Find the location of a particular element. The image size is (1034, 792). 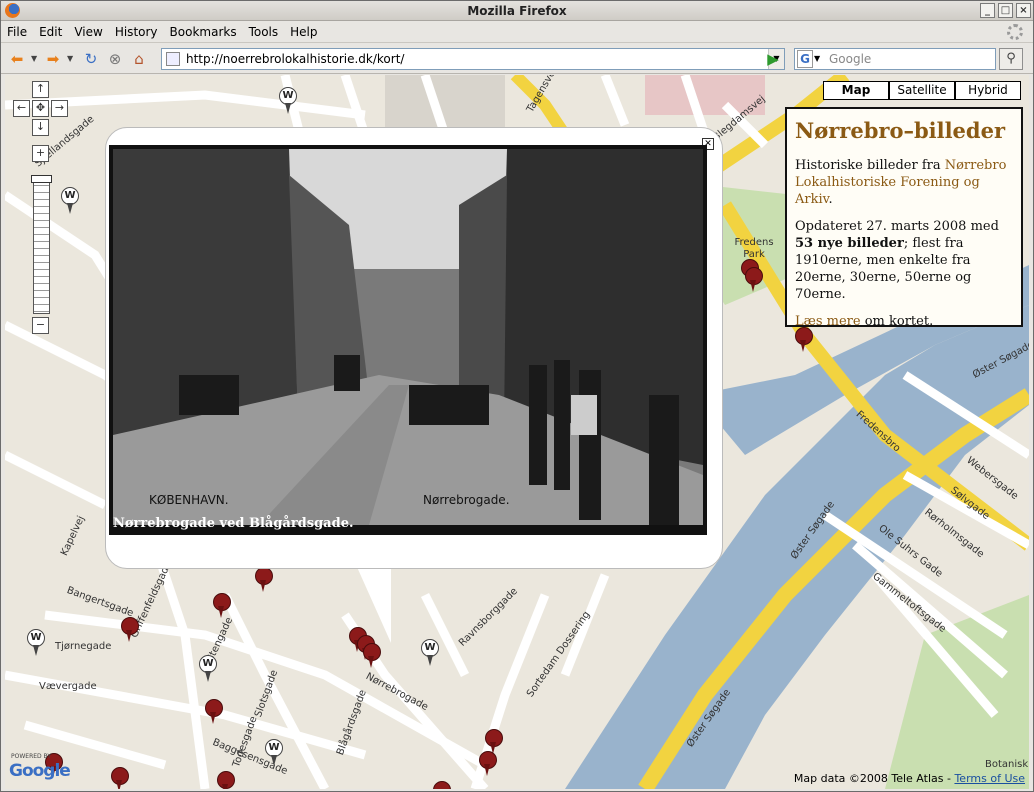

window-title: Mozilla Firefox is located at coordinates (517, 11).